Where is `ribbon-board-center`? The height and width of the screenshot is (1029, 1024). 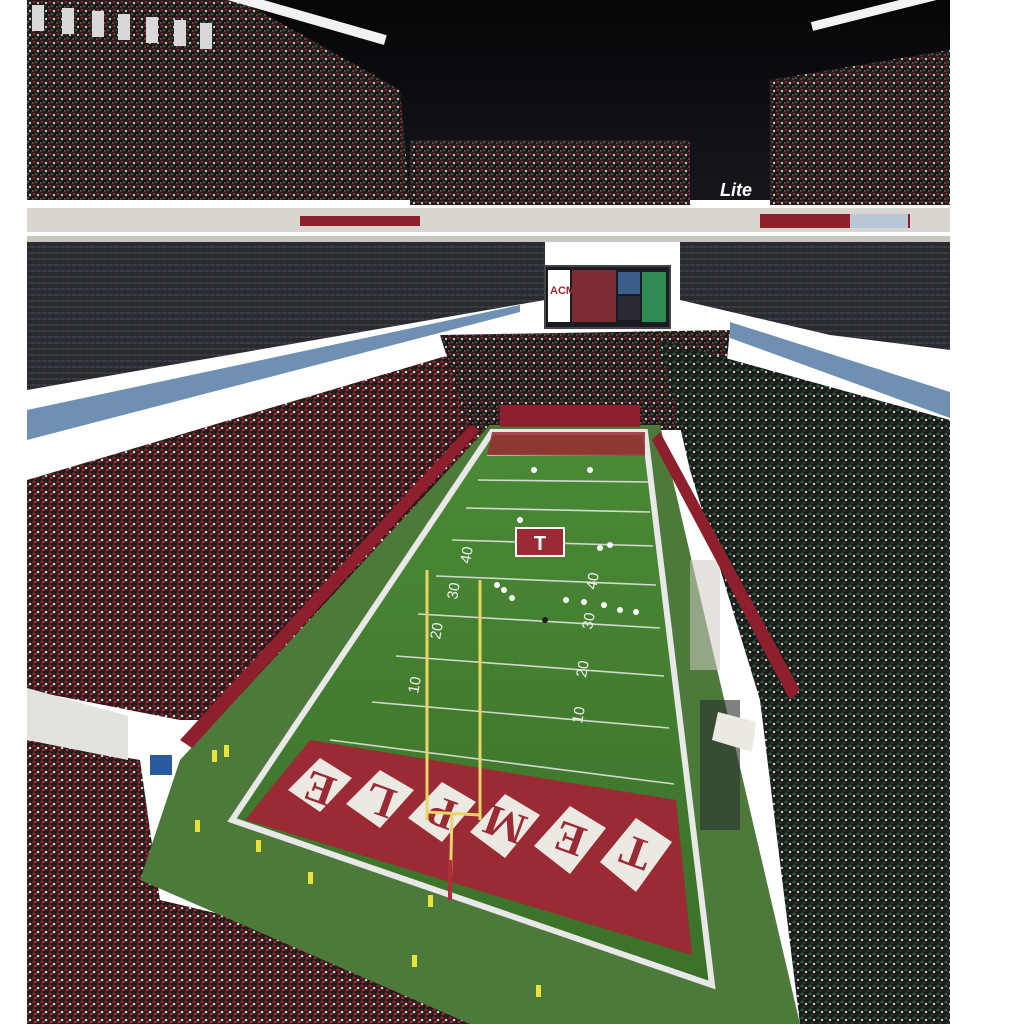 ribbon-board-center is located at coordinates (360, 221).